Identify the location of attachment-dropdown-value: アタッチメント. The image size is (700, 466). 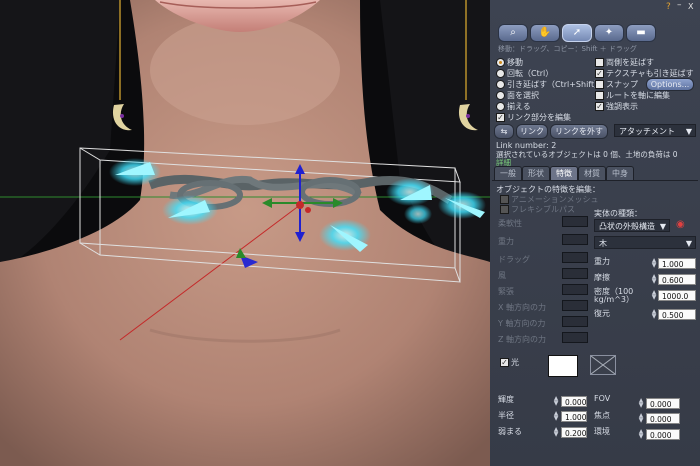
(647, 131).